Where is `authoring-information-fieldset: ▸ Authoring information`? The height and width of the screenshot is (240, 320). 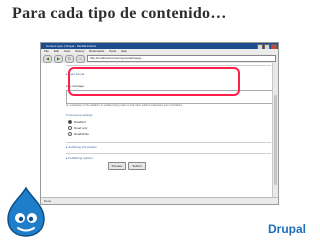
authoring-information-fieldset: ▸ Authoring information is located at coordinates (81, 147).